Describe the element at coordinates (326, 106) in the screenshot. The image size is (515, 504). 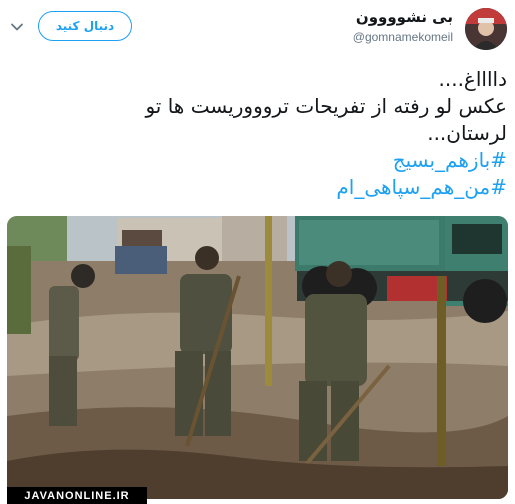
I see `tweet-line: عکس لو رفته از تفریحات تروووریست ها تو` at that location.